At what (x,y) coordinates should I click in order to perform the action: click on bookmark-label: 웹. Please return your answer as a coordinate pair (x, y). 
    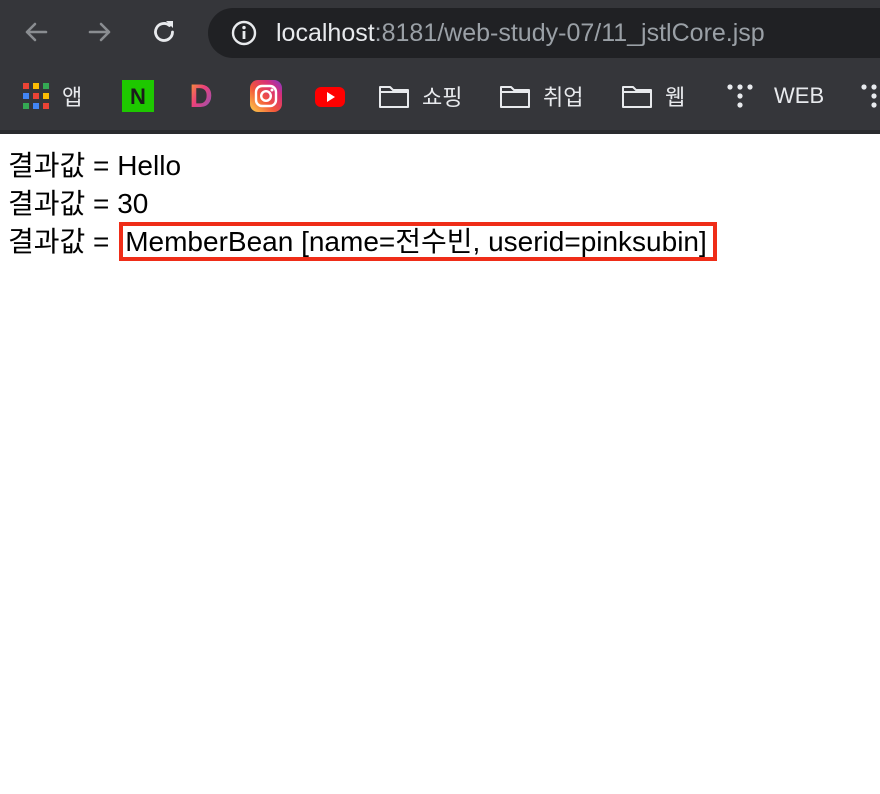
    Looking at the image, I should click on (675, 97).